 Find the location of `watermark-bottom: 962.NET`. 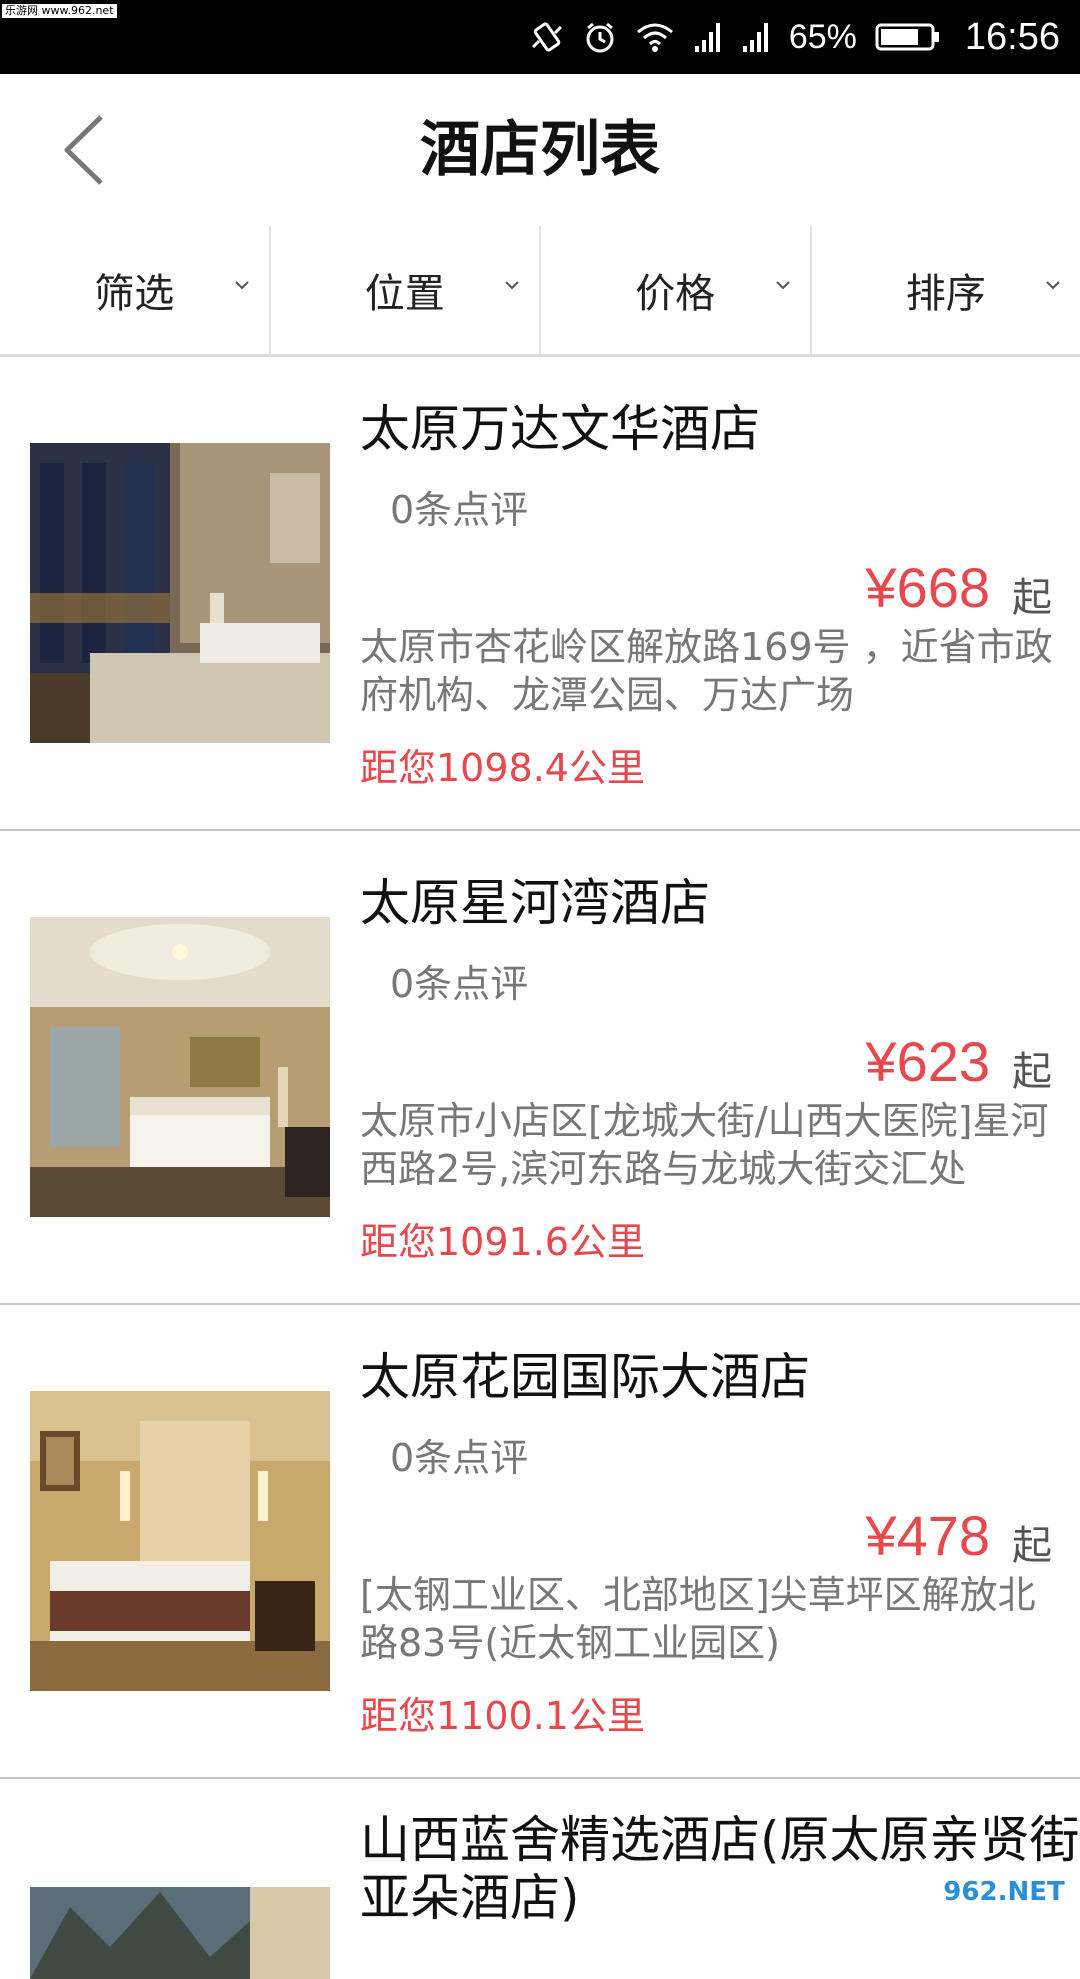

watermark-bottom: 962.NET is located at coordinates (1004, 1892).